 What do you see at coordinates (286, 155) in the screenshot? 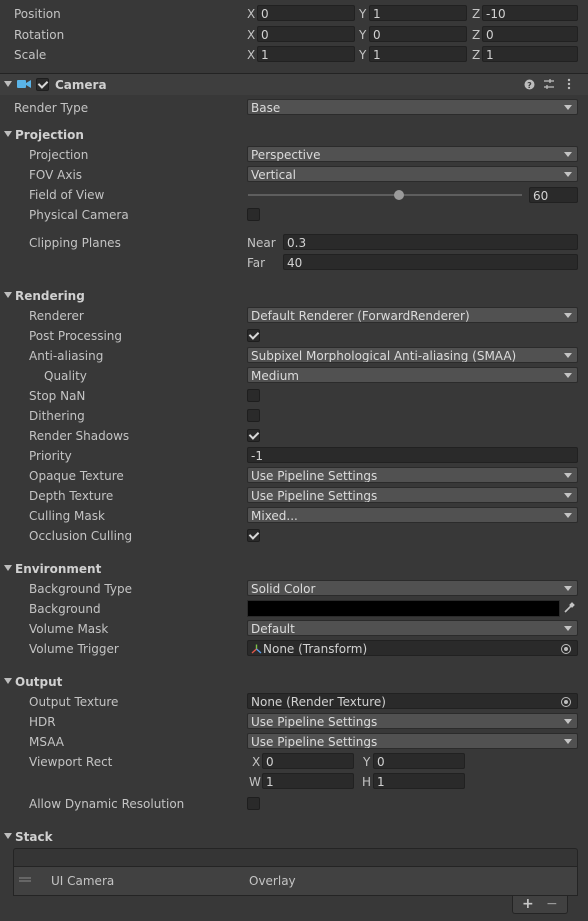
I see `projection-value: Perspective` at bounding box center [286, 155].